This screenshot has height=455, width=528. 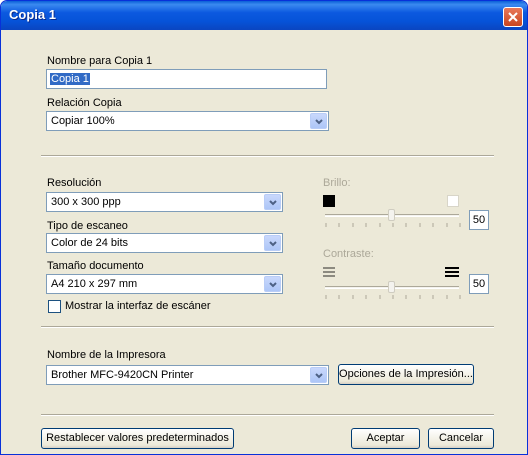 What do you see at coordinates (186, 79) in the screenshot?
I see `name-input: Copia 1` at bounding box center [186, 79].